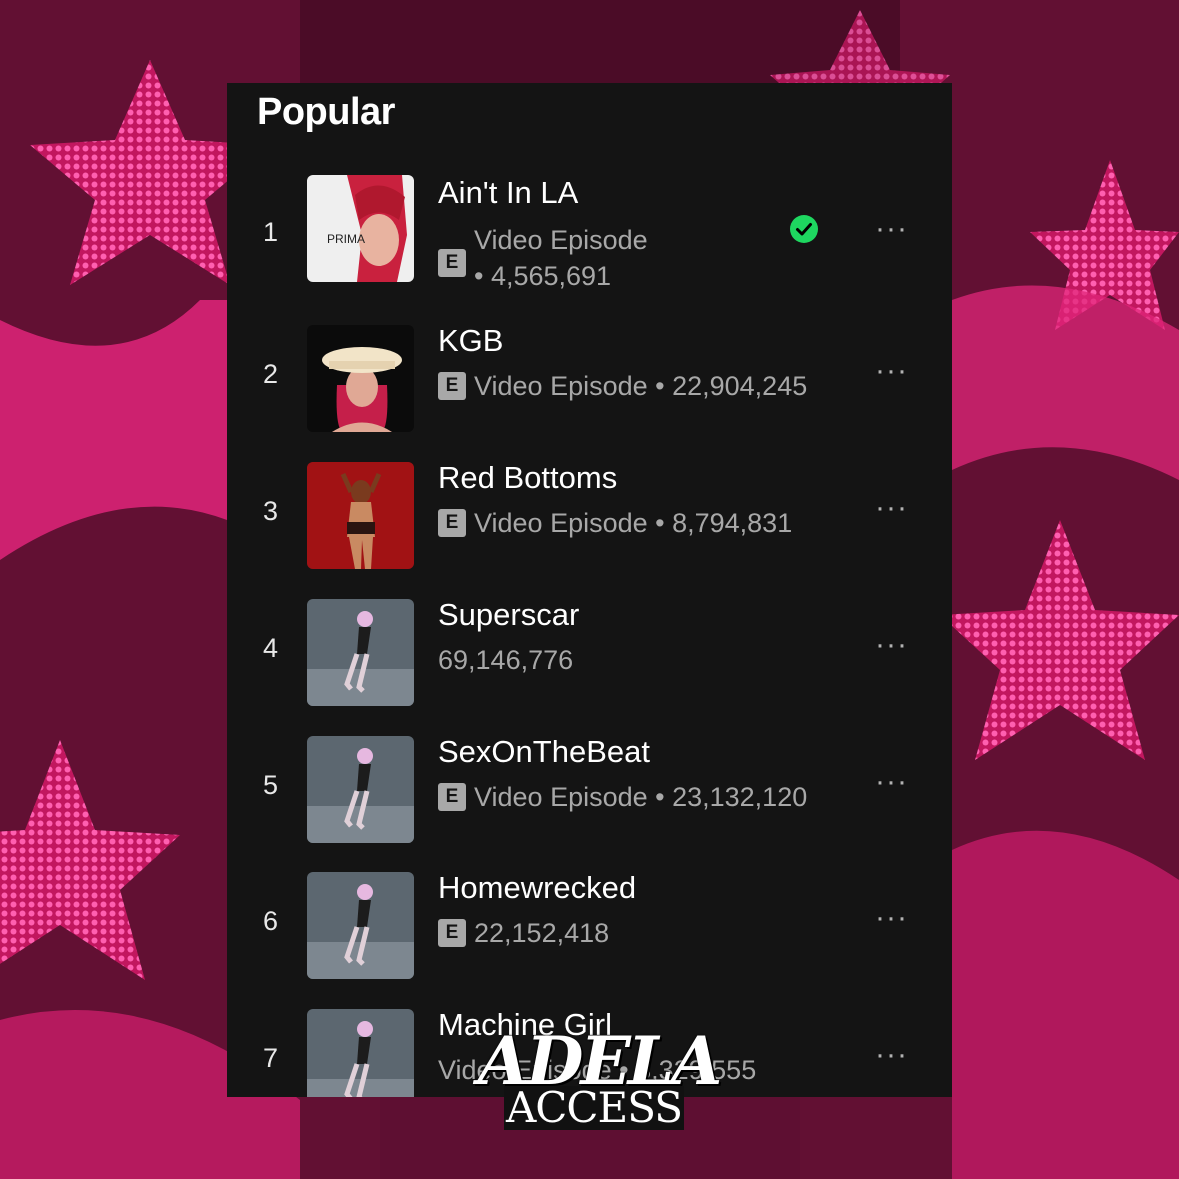  Describe the element at coordinates (561, 240) in the screenshot. I see `track-meta: Video Episode` at that location.